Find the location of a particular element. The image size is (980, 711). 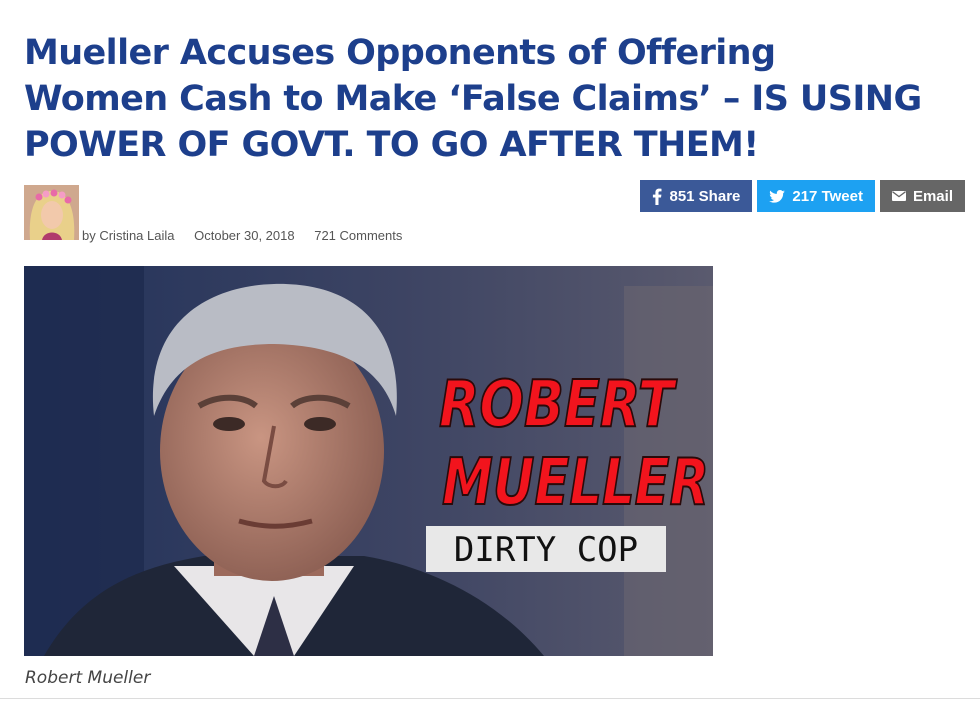

share-buttons: 851 Share 217 Tweet Email is located at coordinates (802, 196).